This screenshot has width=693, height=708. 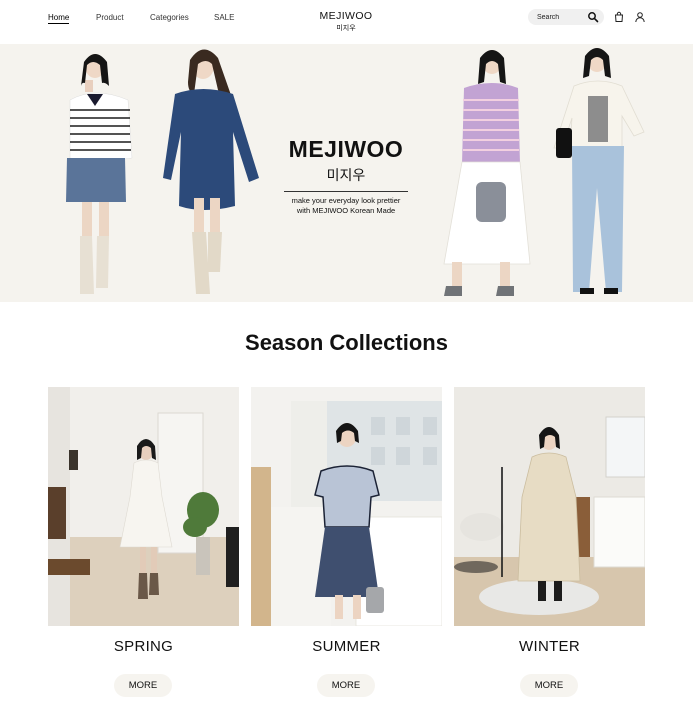 I want to click on season-card-spring: SPRING MORE, so click(x=143, y=542).